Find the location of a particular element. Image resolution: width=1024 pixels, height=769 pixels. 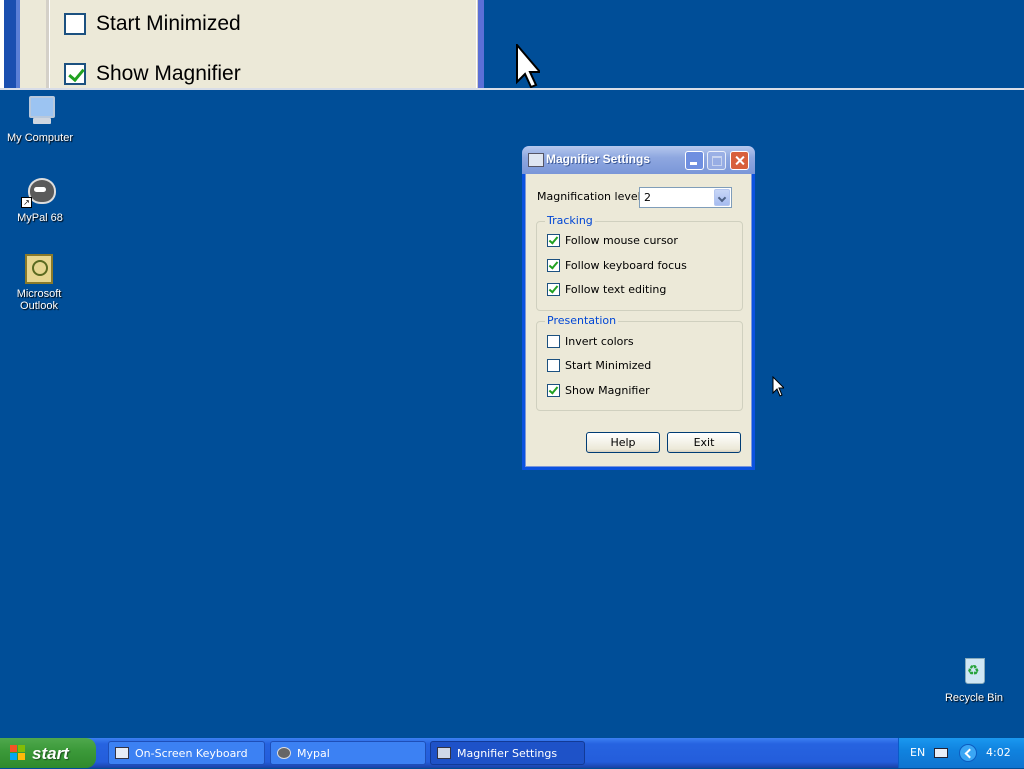

checkbox-label: Follow keyboard focus is located at coordinates (626, 265).